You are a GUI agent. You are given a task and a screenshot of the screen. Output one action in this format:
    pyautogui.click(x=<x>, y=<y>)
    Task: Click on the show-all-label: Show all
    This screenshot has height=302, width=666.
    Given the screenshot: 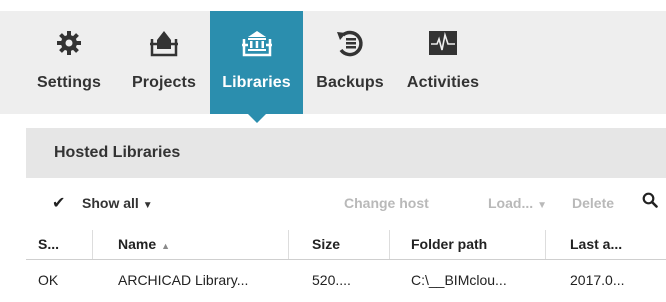 What is the action you would take?
    pyautogui.click(x=110, y=203)
    